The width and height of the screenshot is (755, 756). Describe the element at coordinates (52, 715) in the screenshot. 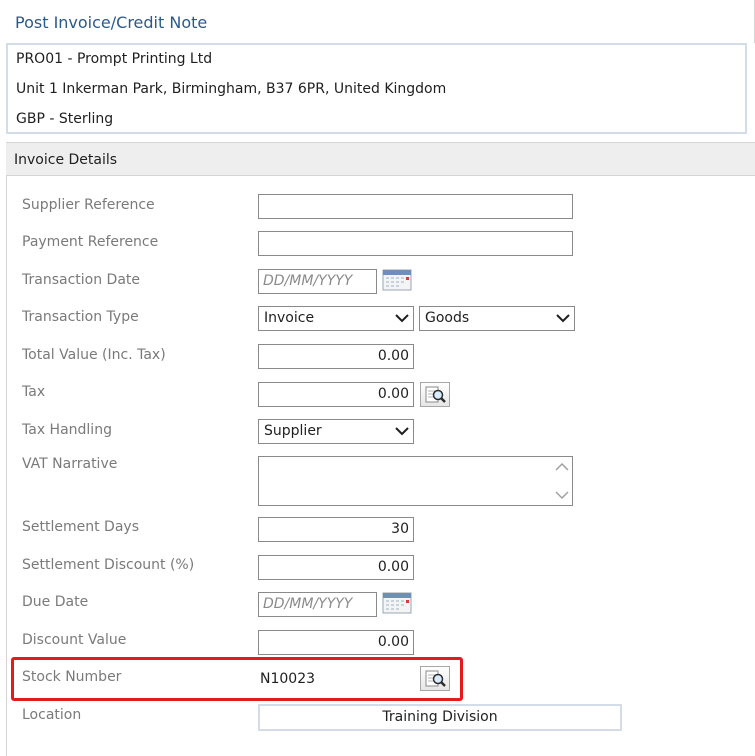

I see `location-label: Location` at that location.